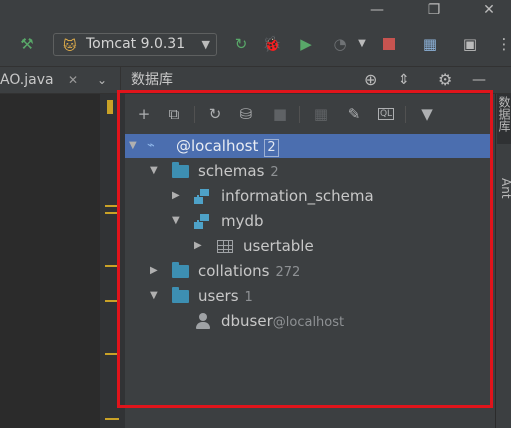 The width and height of the screenshot is (511, 428). Describe the element at coordinates (340, 44) in the screenshot. I see `profile-icon: ◔` at that location.